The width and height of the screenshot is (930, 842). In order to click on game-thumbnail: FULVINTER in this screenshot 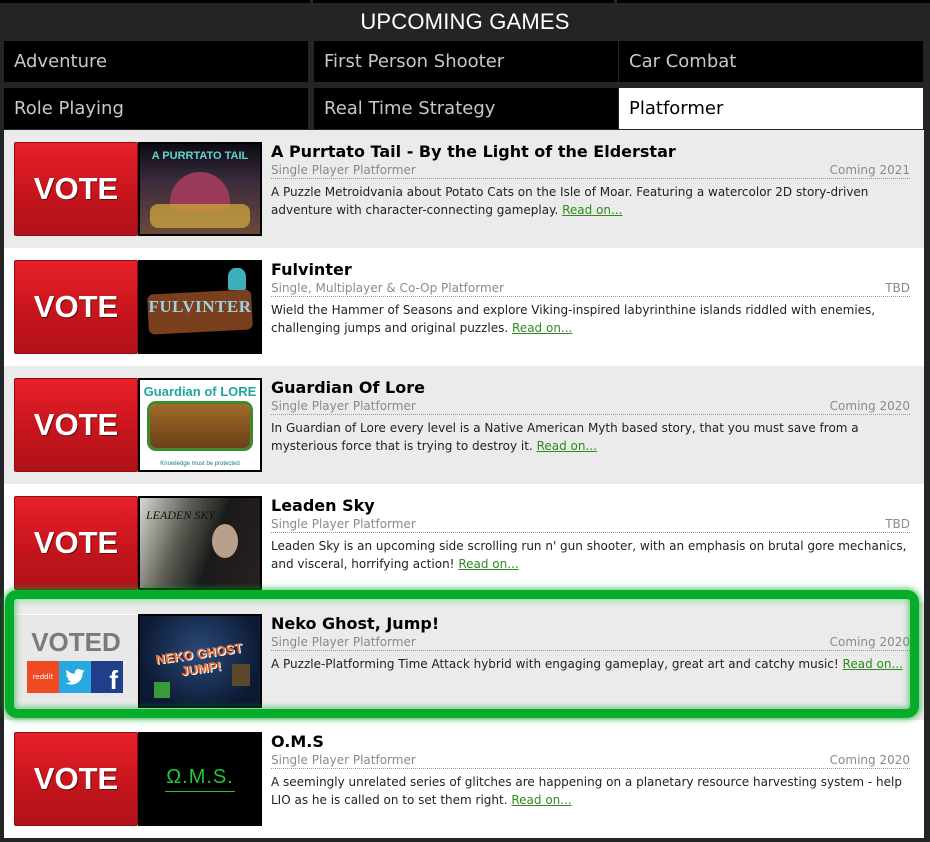, I will do `click(200, 307)`.